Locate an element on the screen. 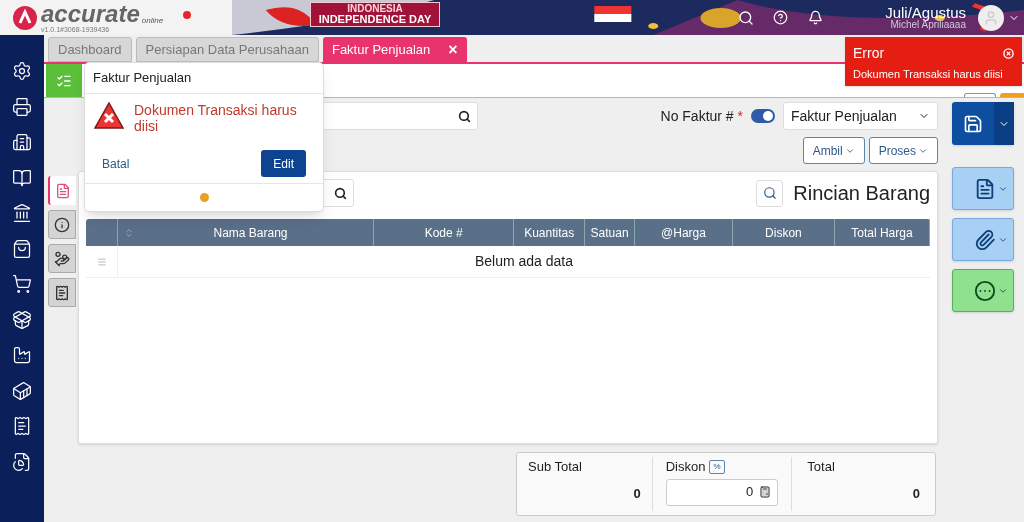 The image size is (1024, 522). popup-message: Dokumen Transaksi harus diisi is located at coordinates (216, 117).